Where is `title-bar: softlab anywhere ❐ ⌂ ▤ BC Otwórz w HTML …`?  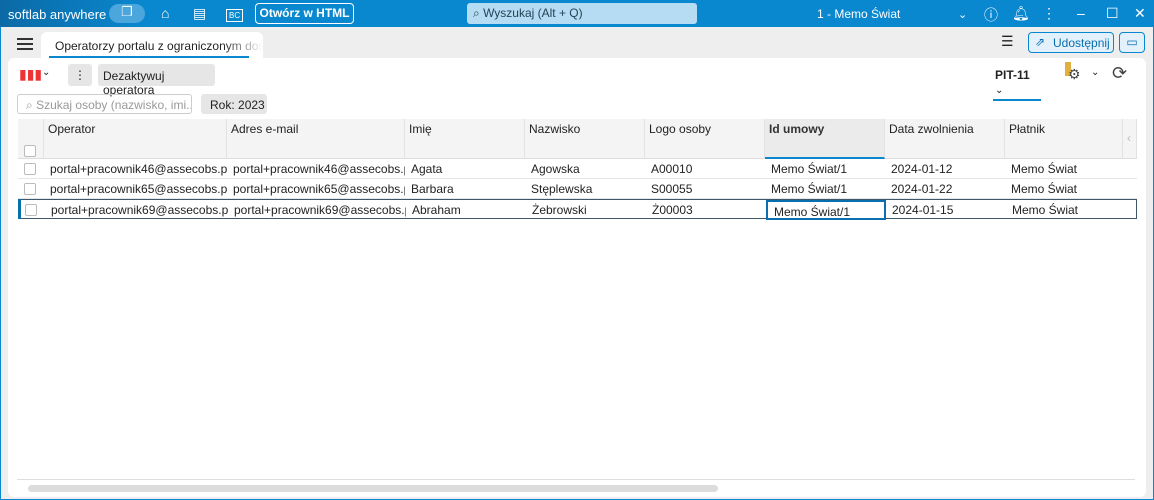 title-bar: softlab anywhere ❐ ⌂ ▤ BC Otwórz w HTML … is located at coordinates (577, 13).